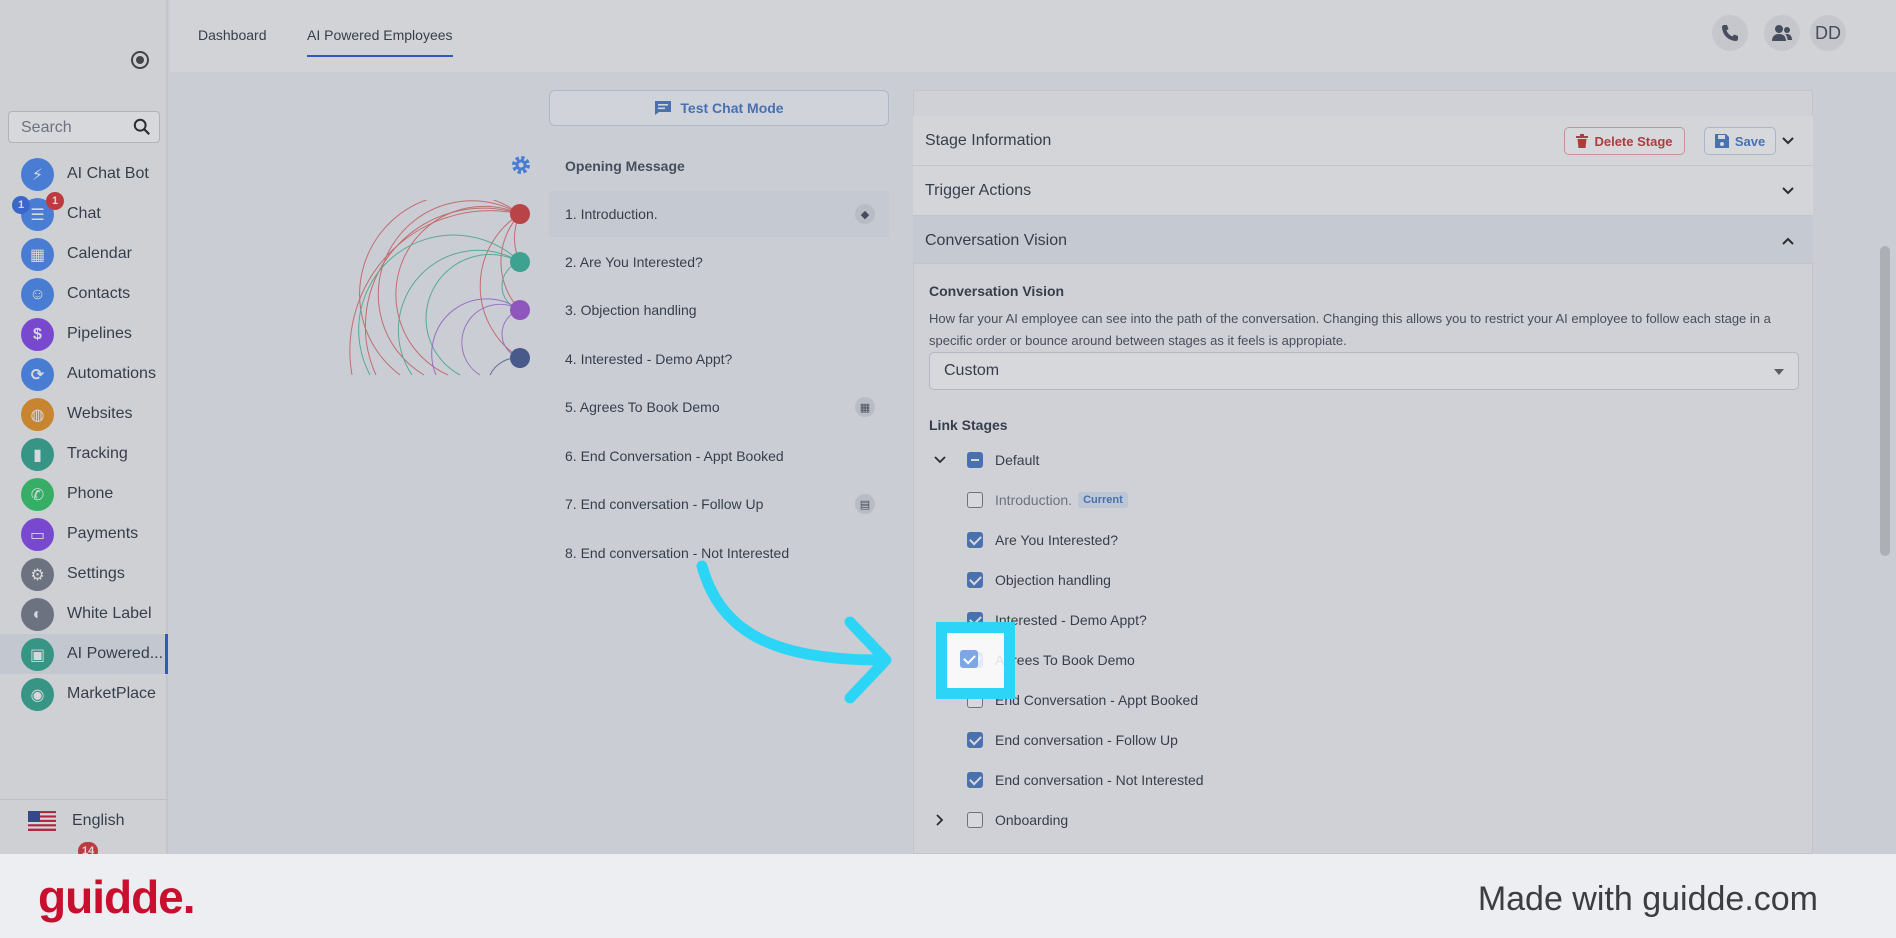  What do you see at coordinates (1086, 740) in the screenshot?
I see `link-stage-label: End conversation - Follow Up` at bounding box center [1086, 740].